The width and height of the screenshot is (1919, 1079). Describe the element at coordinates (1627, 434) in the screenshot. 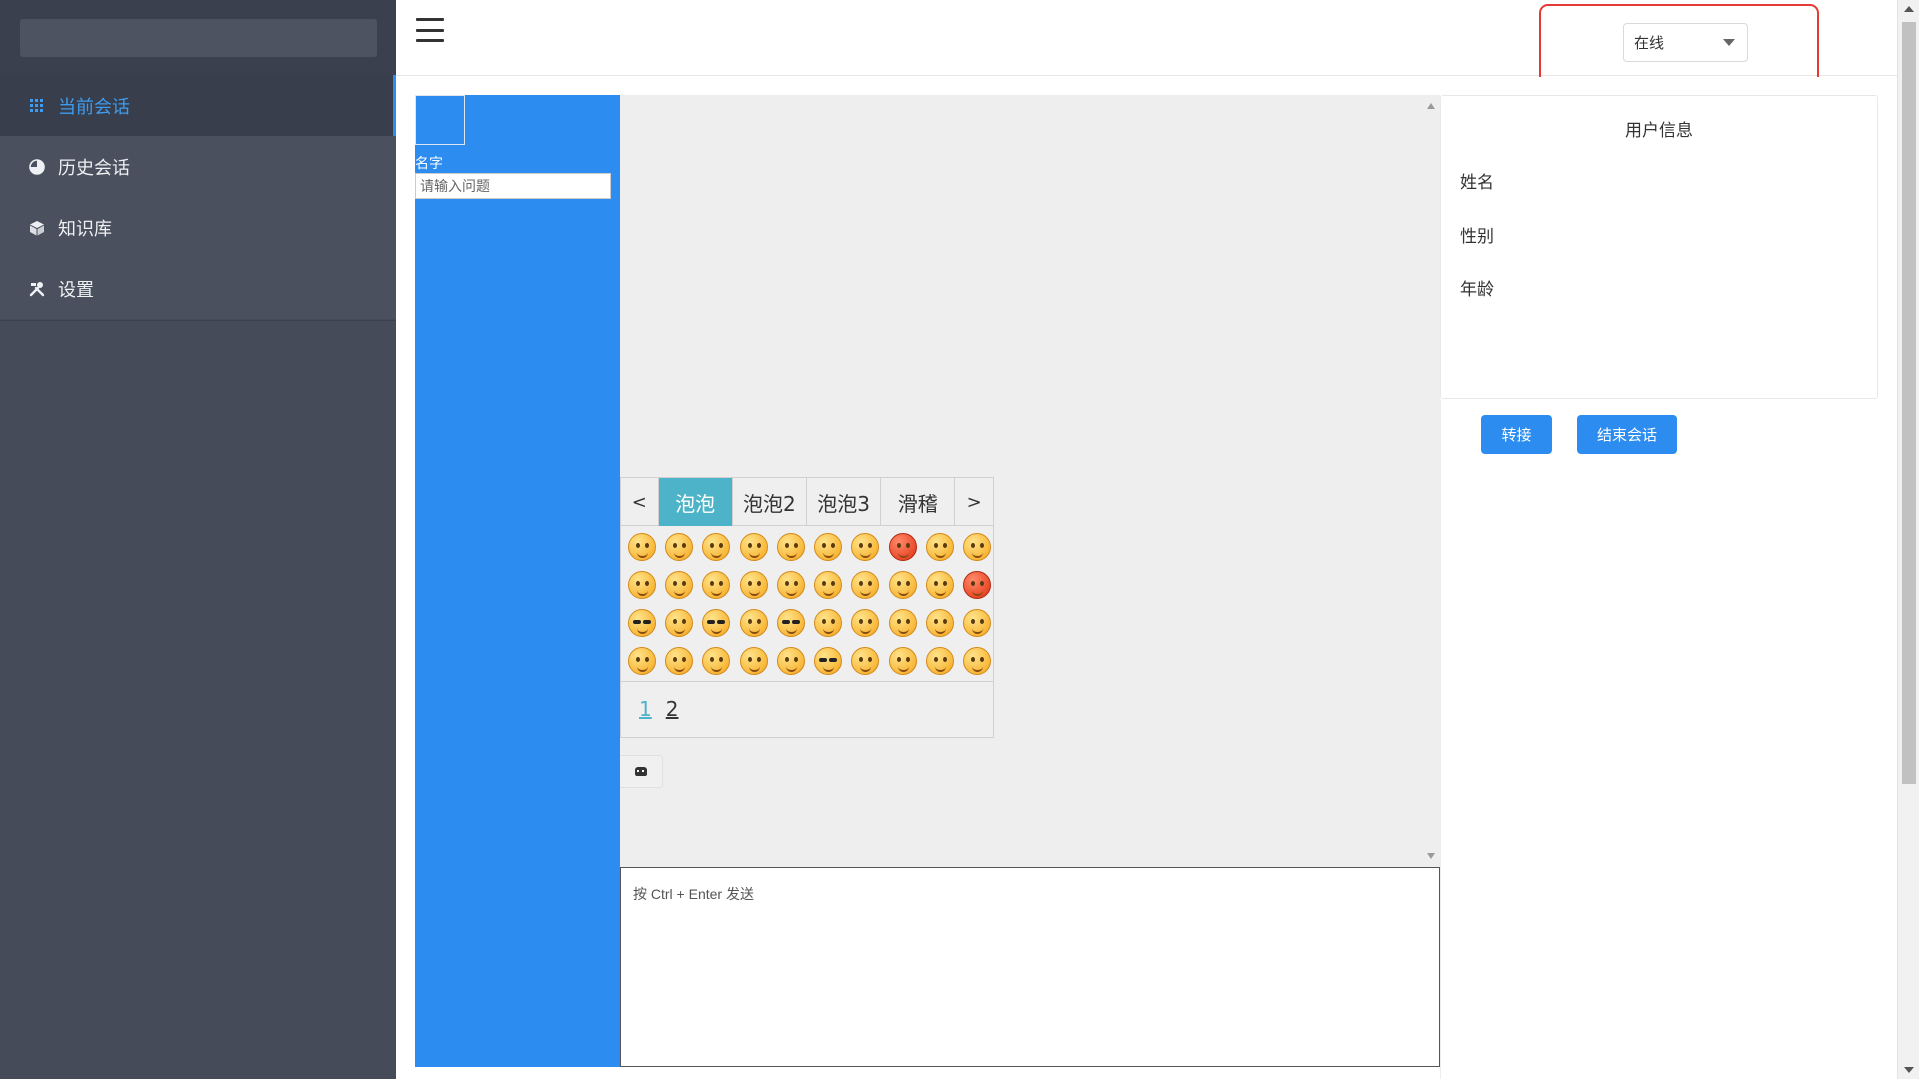

I see `end-session-button: 结束会话` at that location.